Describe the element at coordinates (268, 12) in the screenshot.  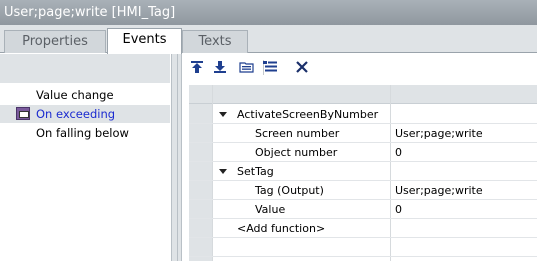
I see `window-title: User;page;write [HMI_Tag]` at that location.